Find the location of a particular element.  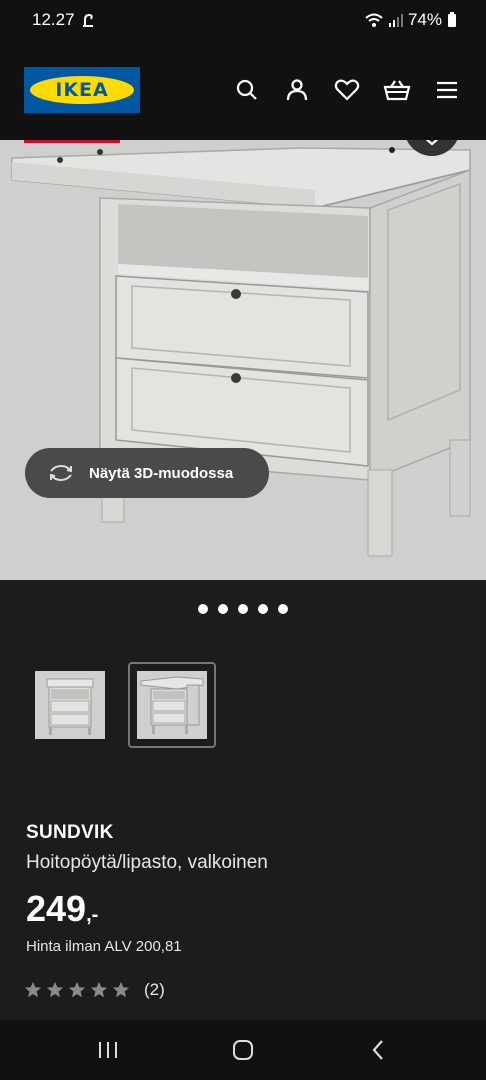

basket-icon is located at coordinates (397, 90).